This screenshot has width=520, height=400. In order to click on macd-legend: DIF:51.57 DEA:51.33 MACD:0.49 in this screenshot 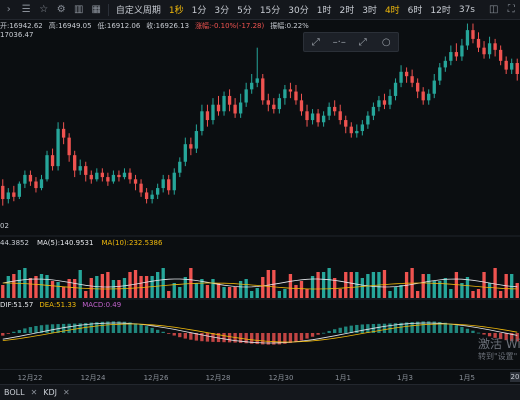, I will do `click(60, 305)`.